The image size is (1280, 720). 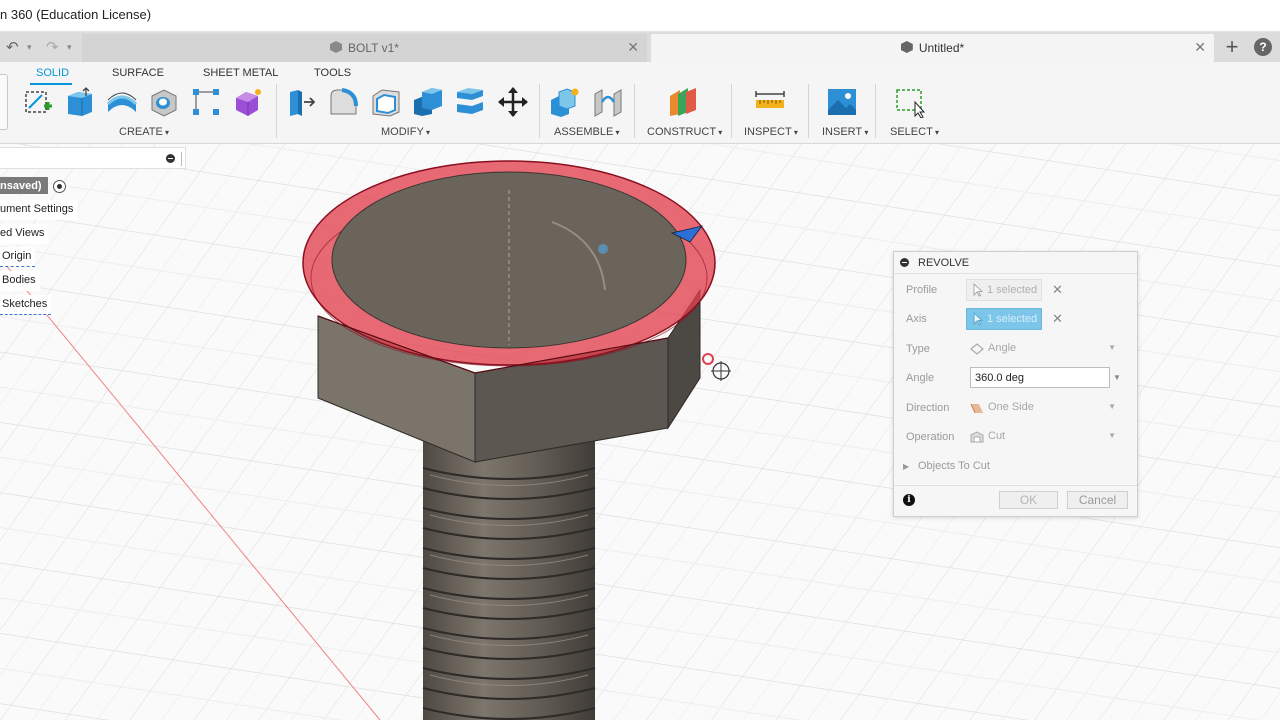 I want to click on insert-image-icon, so click(x=842, y=102).